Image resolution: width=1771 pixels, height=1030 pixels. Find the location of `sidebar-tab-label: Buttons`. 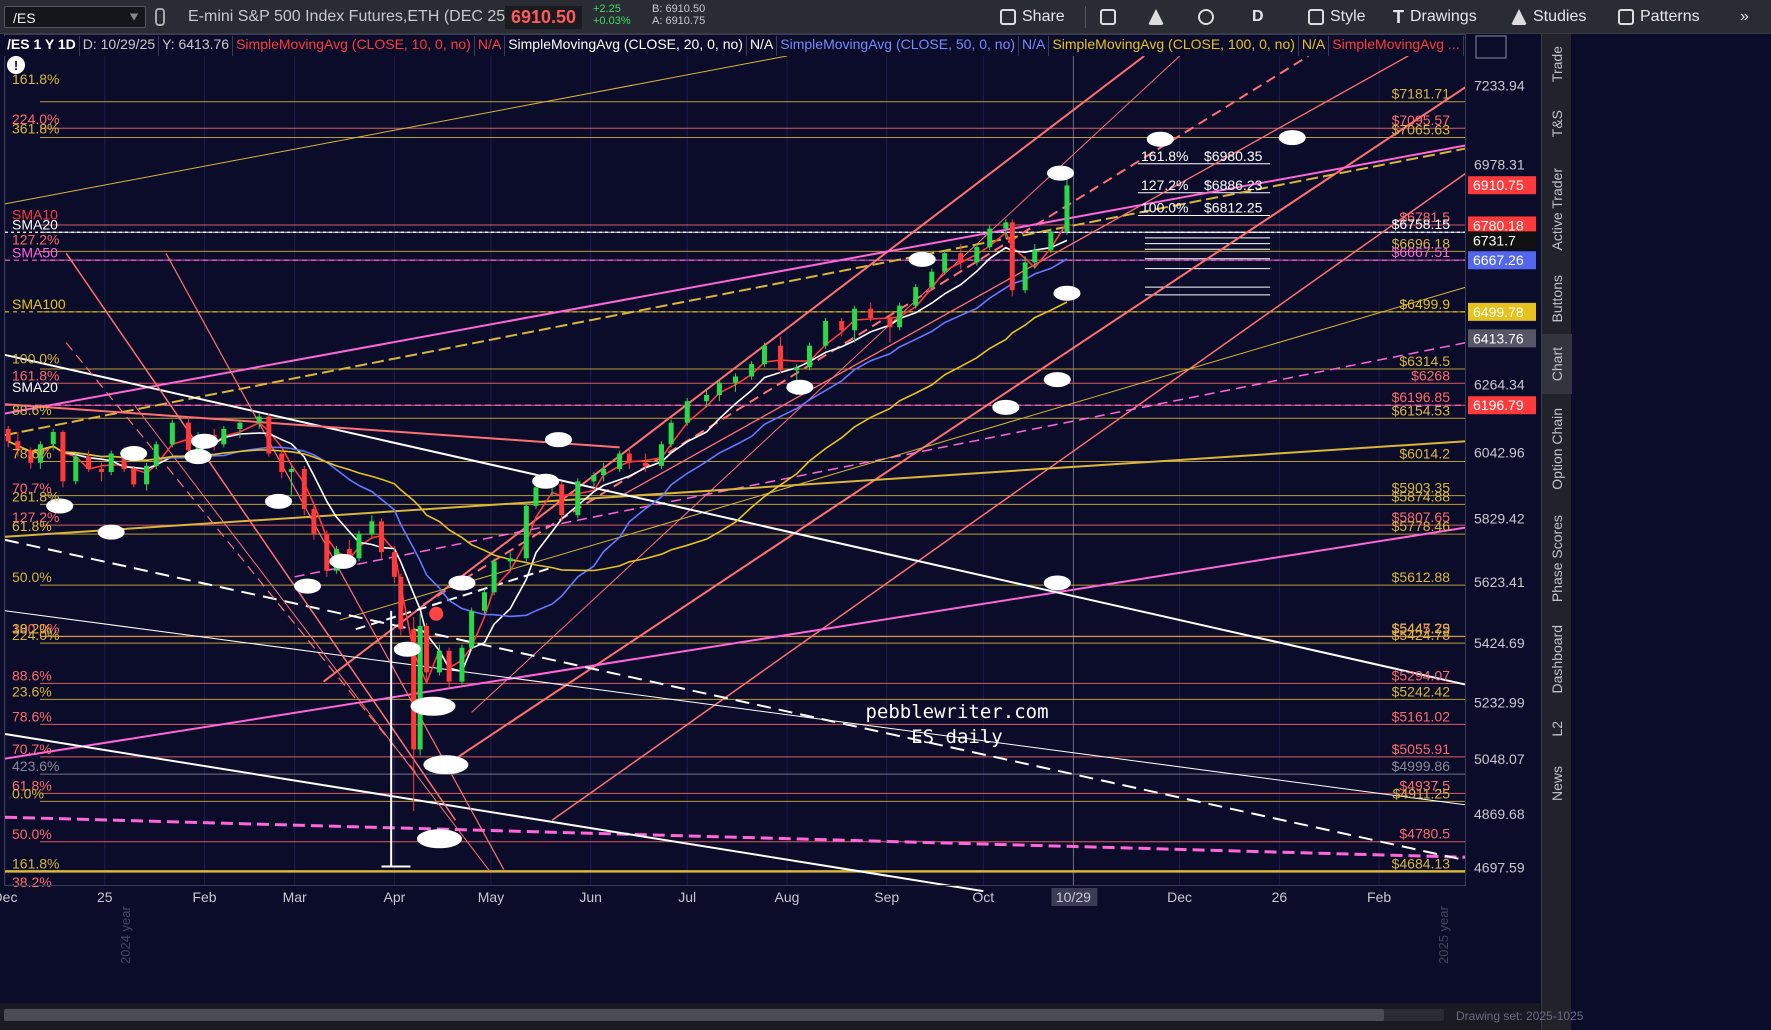

sidebar-tab-label: Buttons is located at coordinates (1557, 299).